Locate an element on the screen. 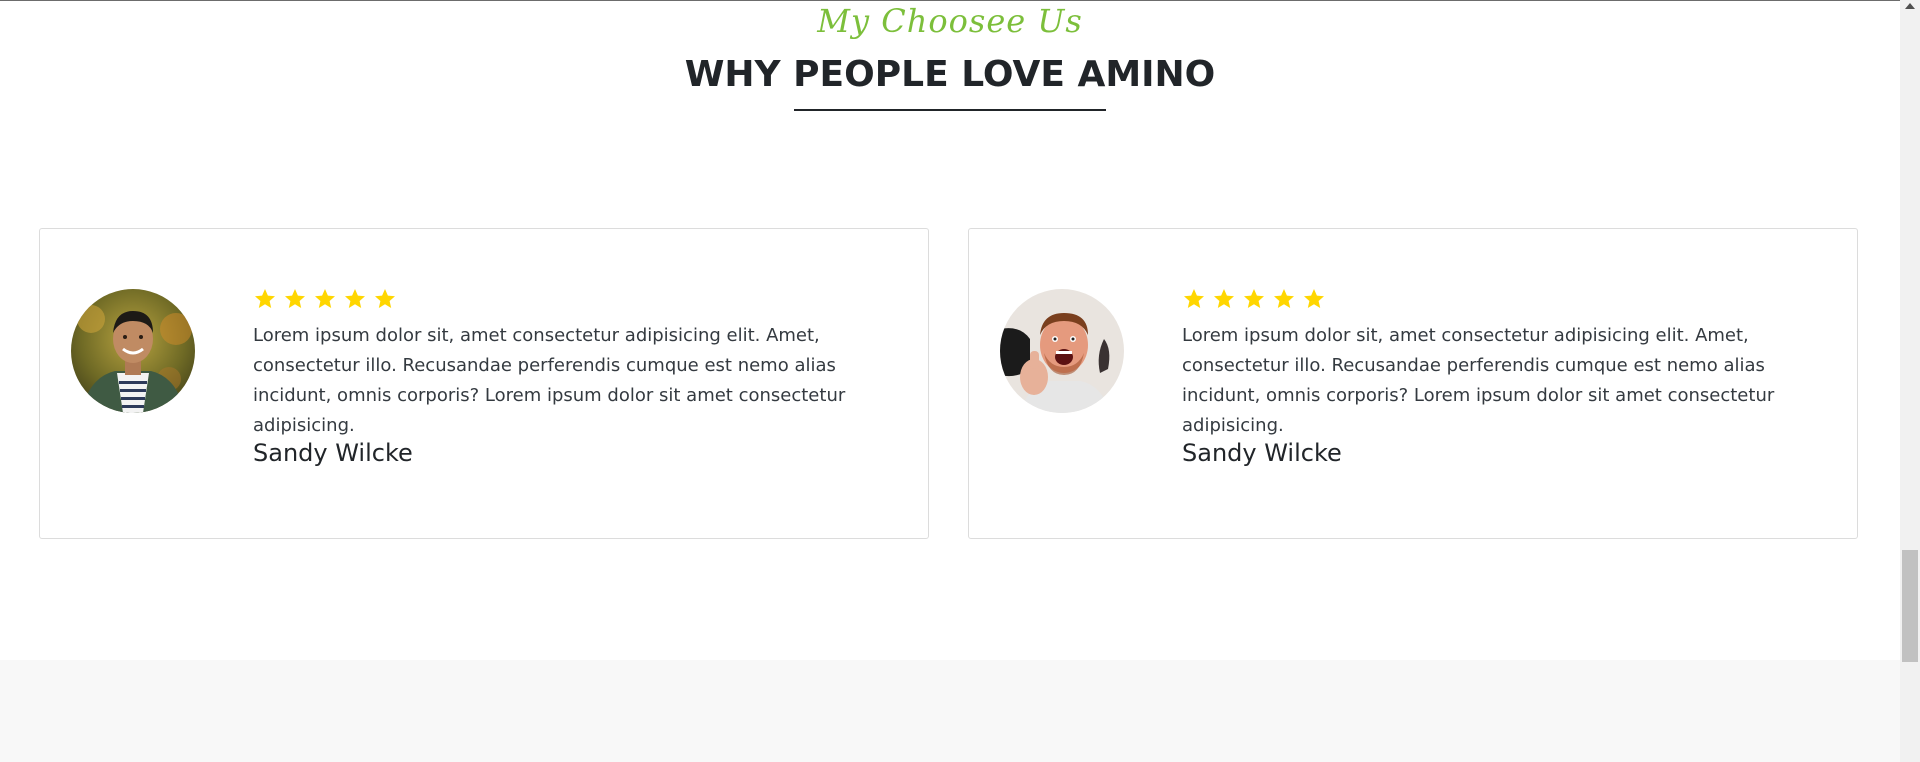  scroll-up-arrow-icon is located at coordinates (1910, 6).